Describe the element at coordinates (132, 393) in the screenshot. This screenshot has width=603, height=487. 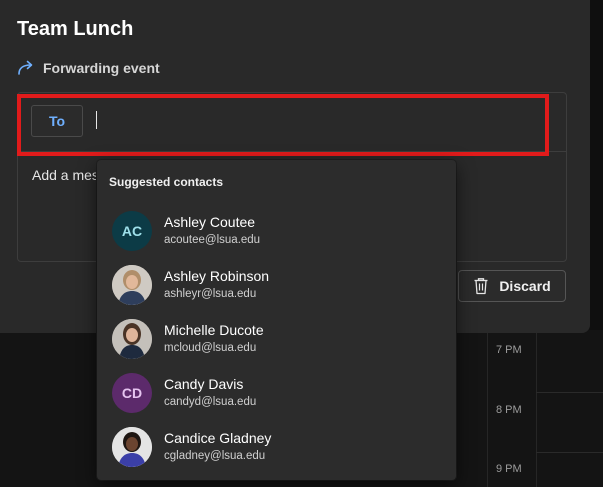
I see `avatar-initials: CD` at that location.